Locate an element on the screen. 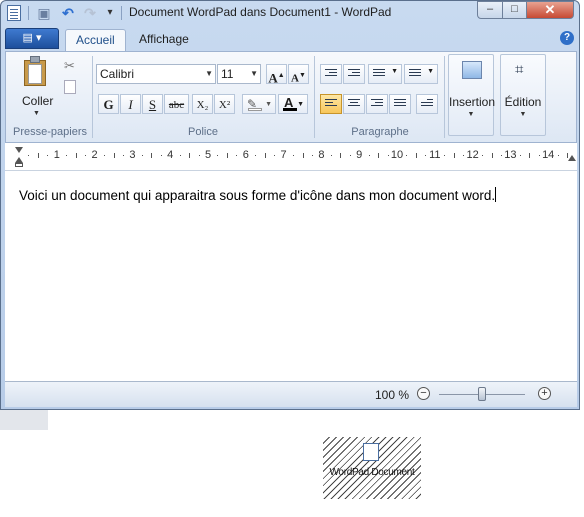 Image resolution: width=584 pixels, height=517 pixels. highlight-color-button: ✎ ▼ is located at coordinates (259, 104).